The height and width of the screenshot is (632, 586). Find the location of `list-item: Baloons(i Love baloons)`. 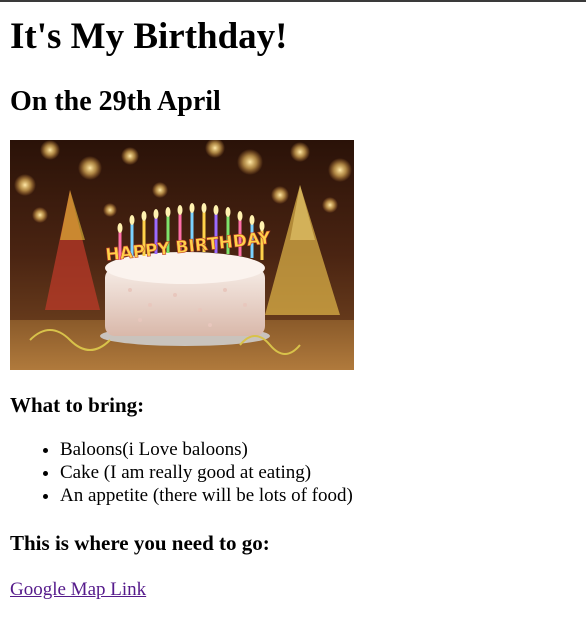

list-item: Baloons(i Love baloons) is located at coordinates (318, 449).